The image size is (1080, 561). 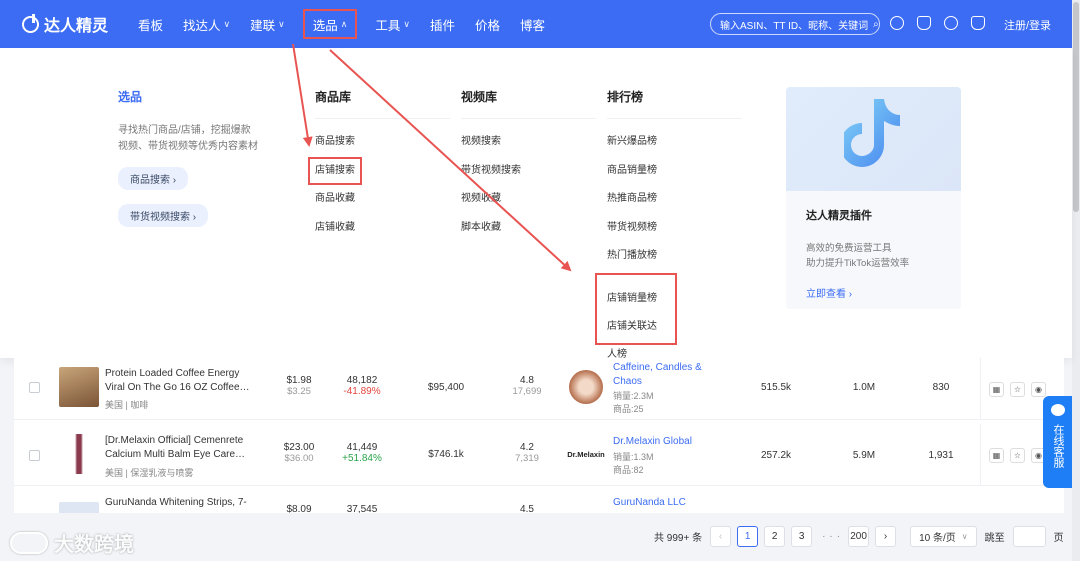 What do you see at coordinates (663, 503) in the screenshot?
I see `shop-name: GuruNanda LLC` at bounding box center [663, 503].